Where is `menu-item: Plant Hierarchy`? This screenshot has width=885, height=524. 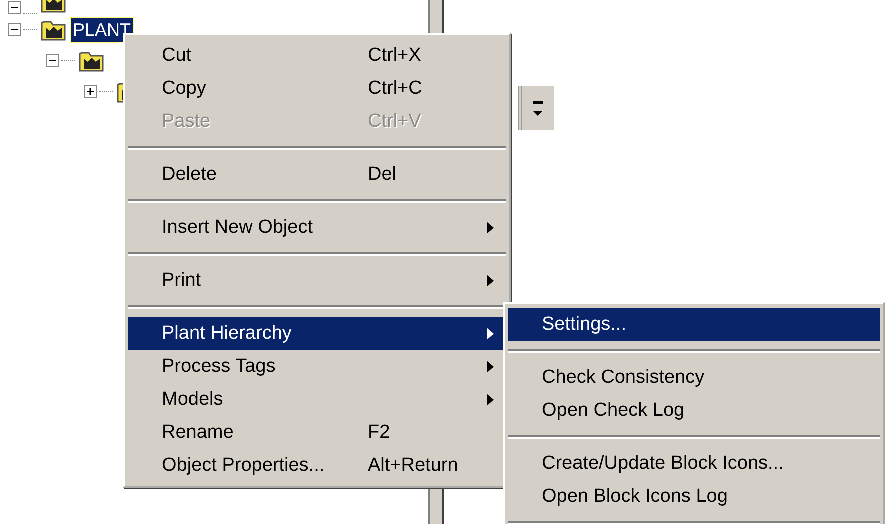
menu-item: Plant Hierarchy is located at coordinates (317, 333).